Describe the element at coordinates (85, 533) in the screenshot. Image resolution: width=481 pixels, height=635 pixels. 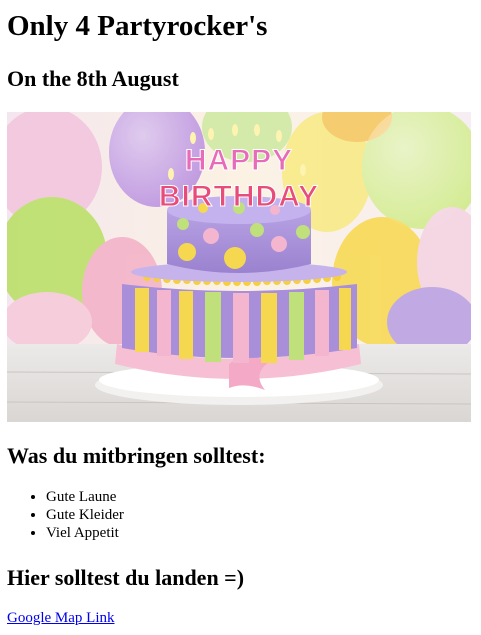
I see `list-item: Viel Appetit` at that location.